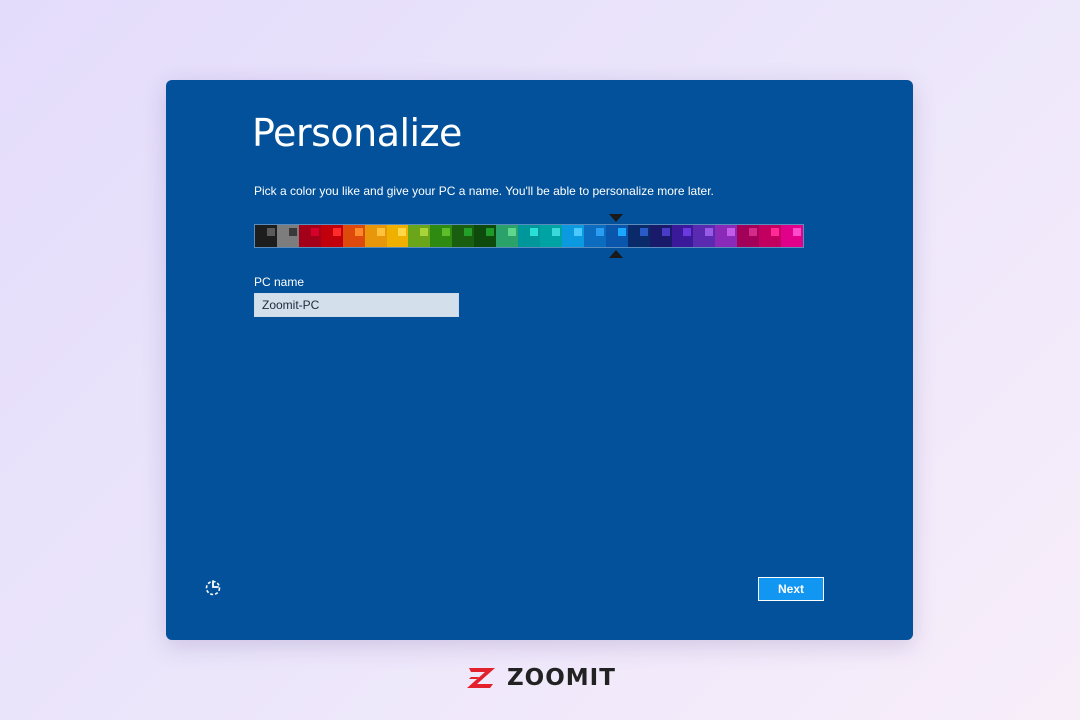 This screenshot has height=720, width=1080. I want to click on ease-of-access-icon, so click(213, 588).